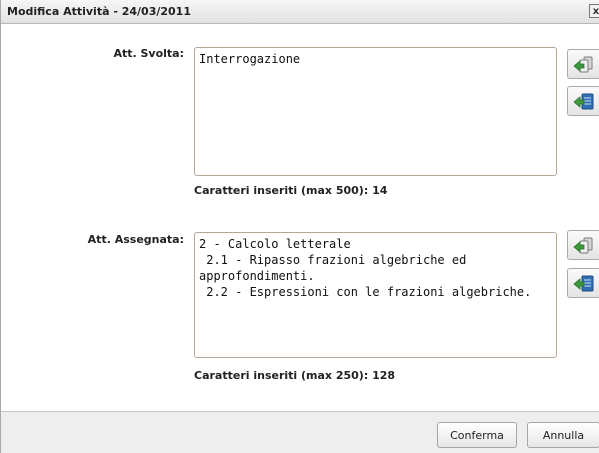 The height and width of the screenshot is (453, 599). Describe the element at coordinates (135, 239) in the screenshot. I see `assegnata-label: Att. Assegnata:` at that location.